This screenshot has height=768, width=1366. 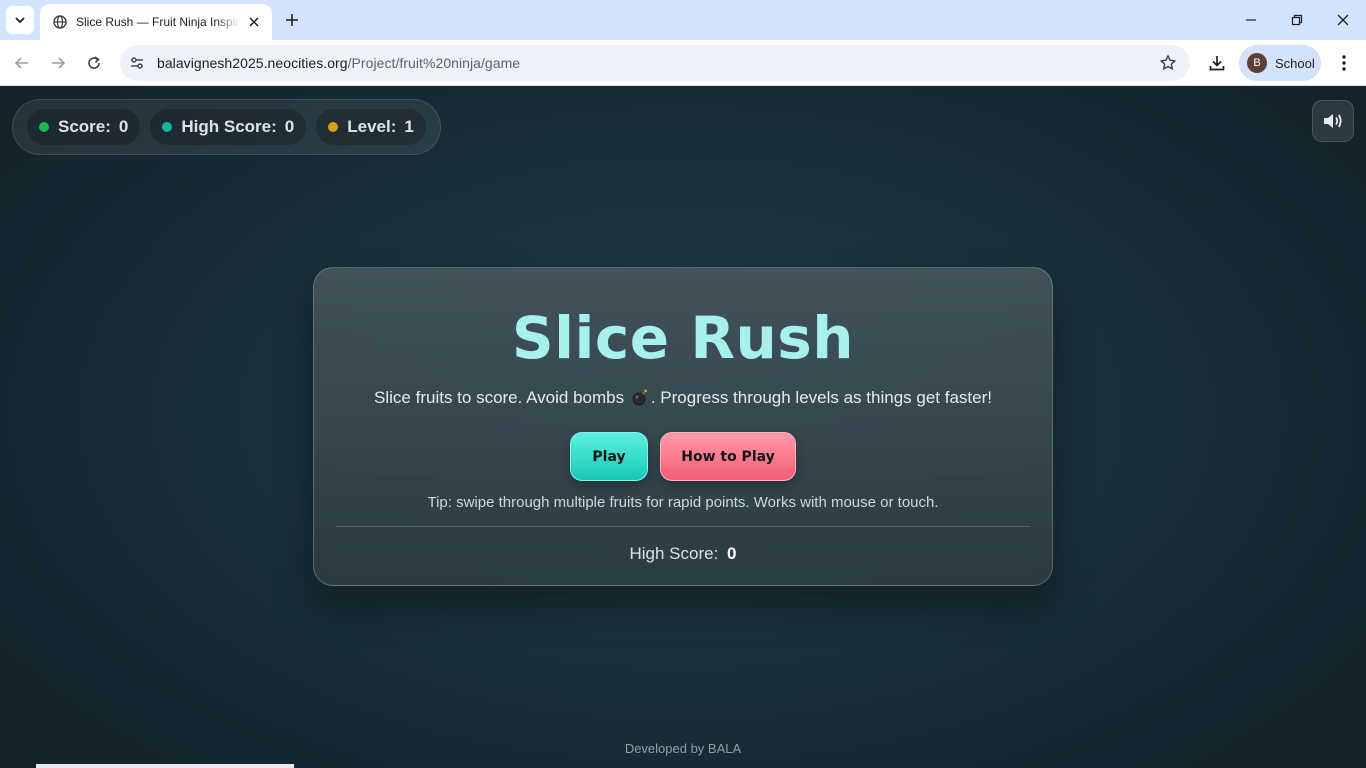 I want to click on restore-button, so click(x=1297, y=20).